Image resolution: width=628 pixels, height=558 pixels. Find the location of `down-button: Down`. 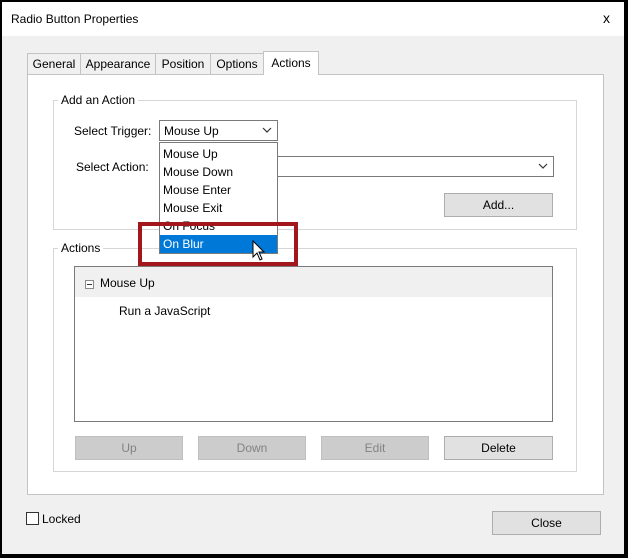

down-button: Down is located at coordinates (252, 448).